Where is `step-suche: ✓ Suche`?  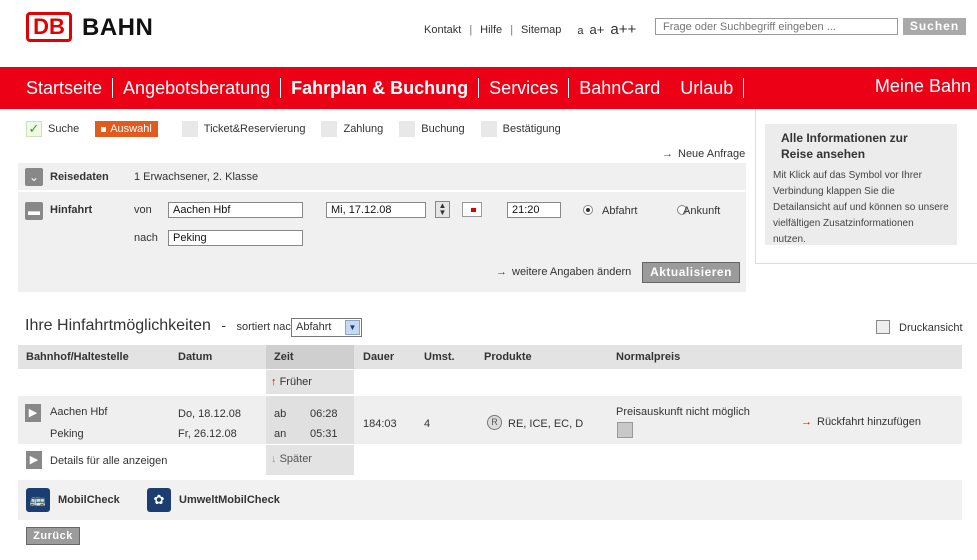
step-suche: ✓ Suche is located at coordinates (52, 129).